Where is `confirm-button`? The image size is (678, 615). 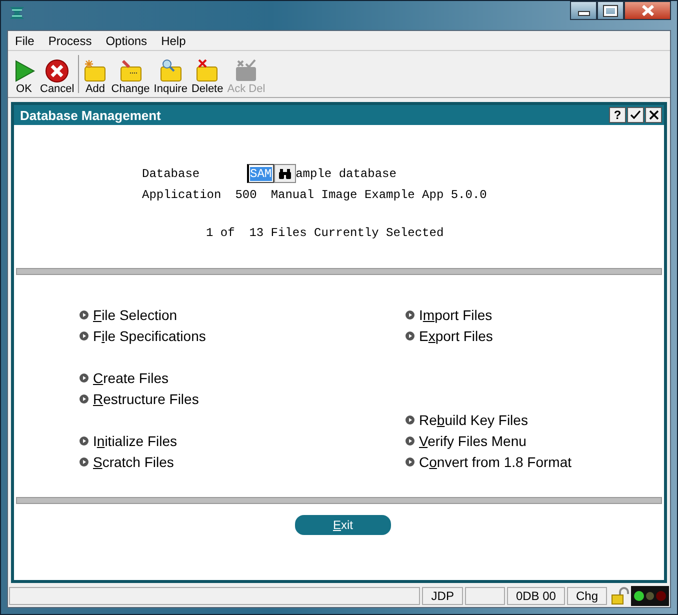
confirm-button is located at coordinates (635, 115).